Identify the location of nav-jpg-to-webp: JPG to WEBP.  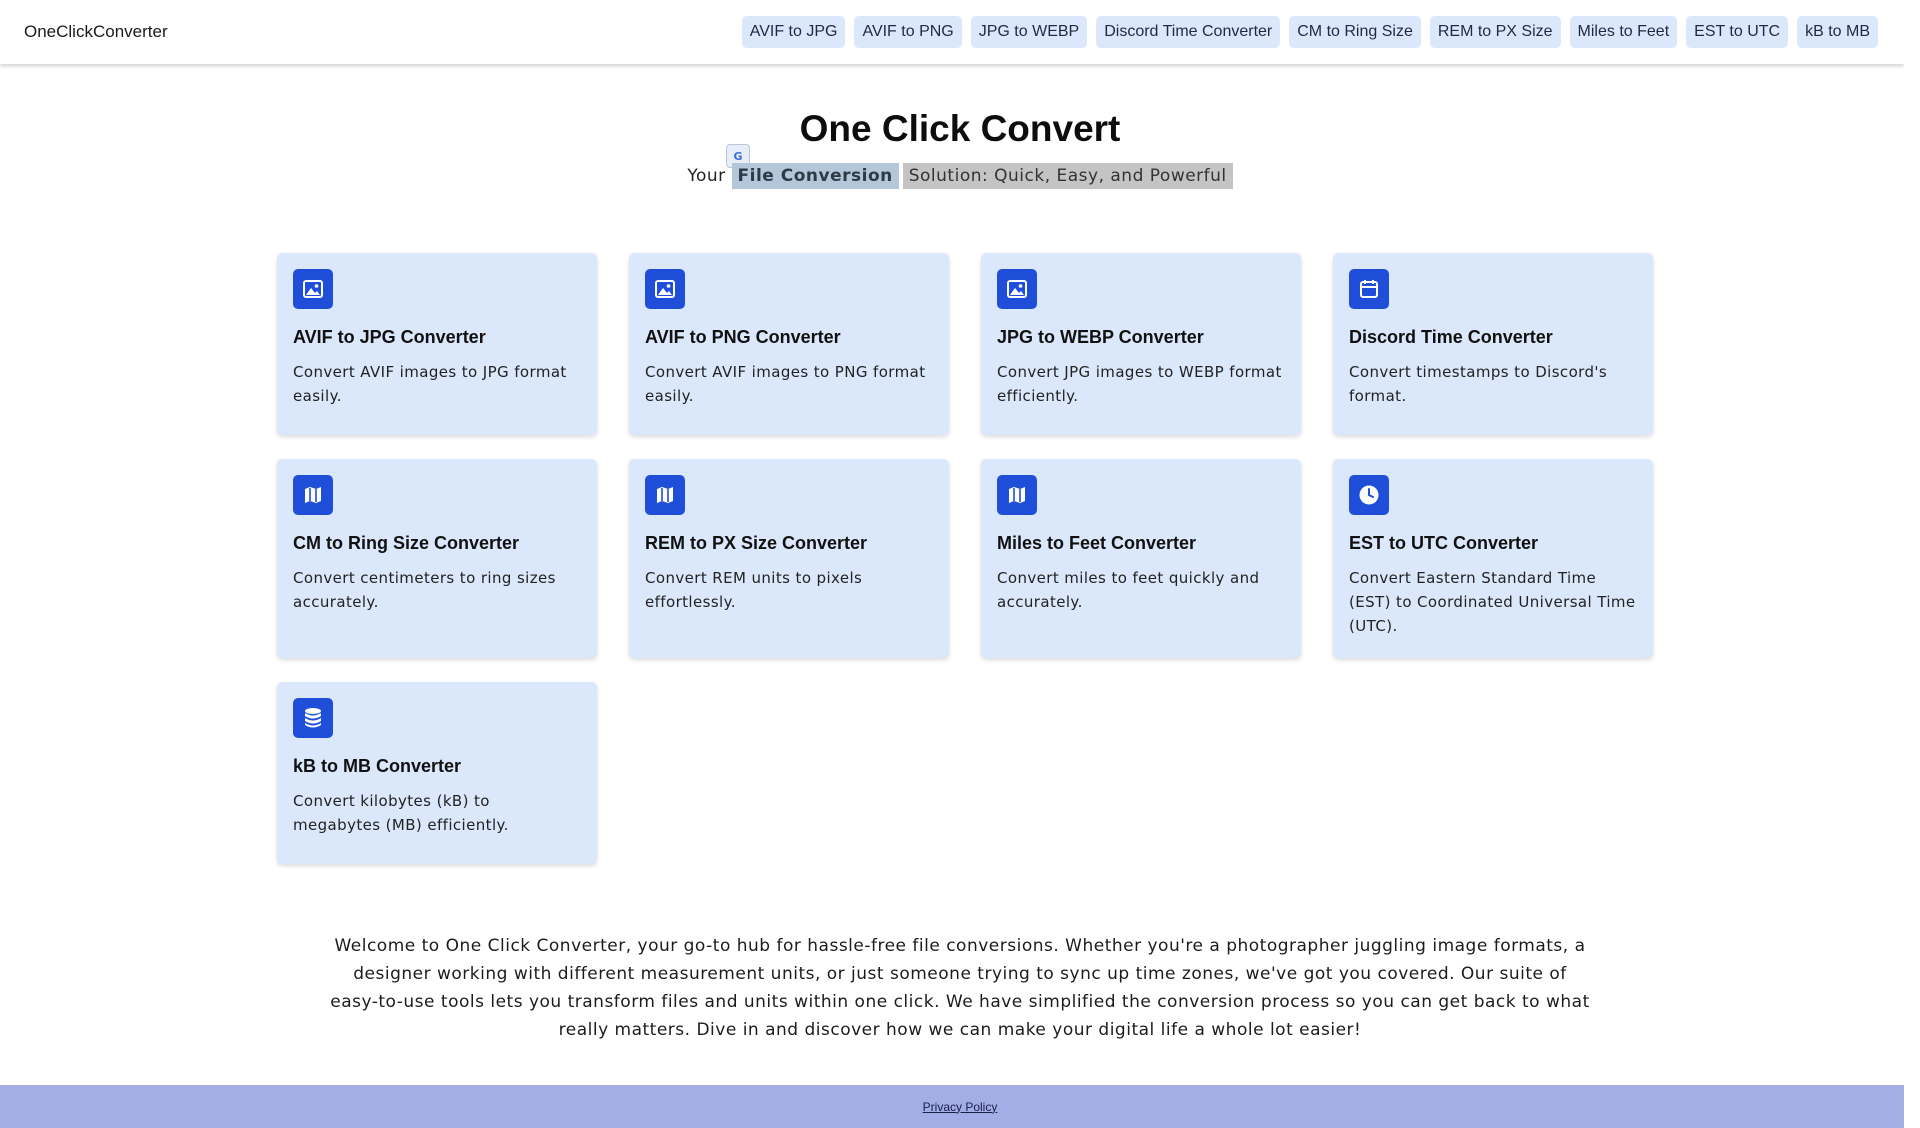
(1029, 32).